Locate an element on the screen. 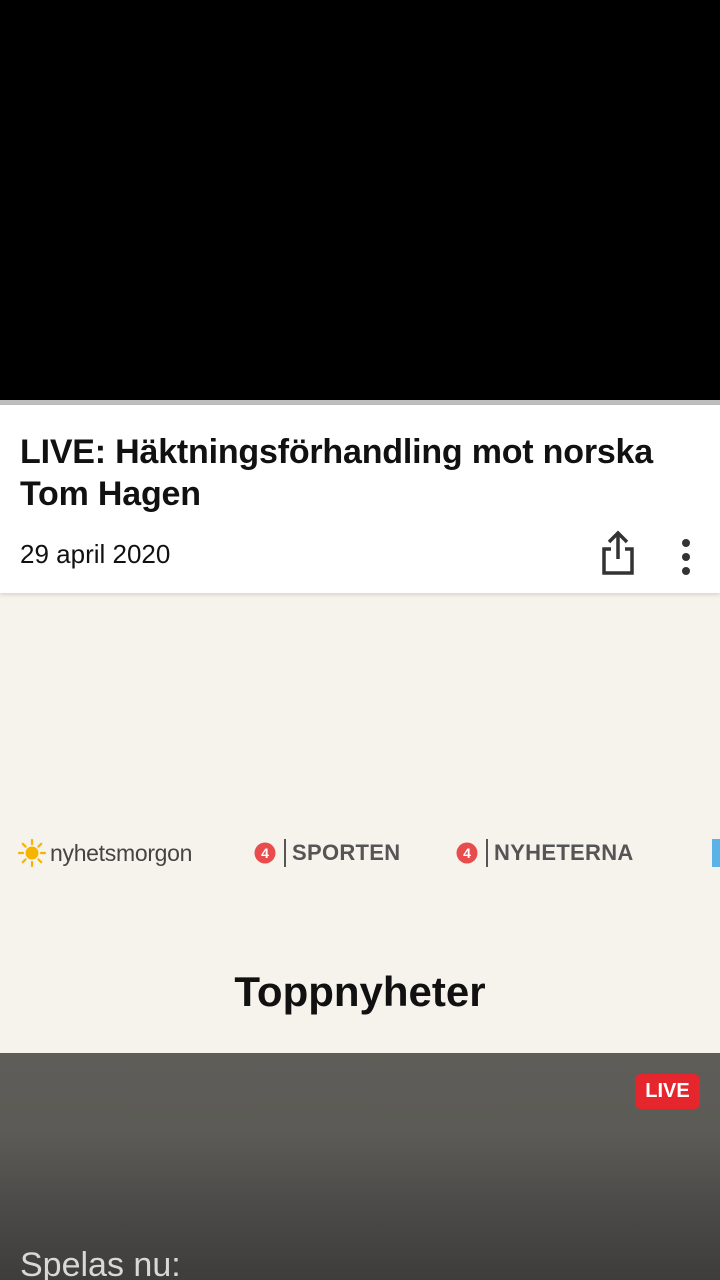 This screenshot has width=720, height=1280. share-icon is located at coordinates (618, 552).